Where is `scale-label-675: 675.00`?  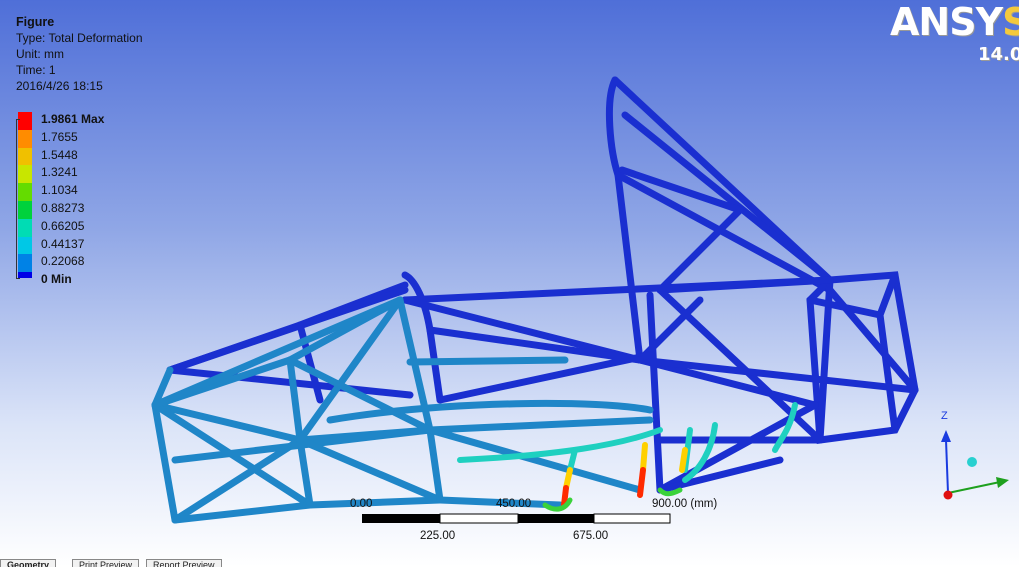 scale-label-675: 675.00 is located at coordinates (591, 536).